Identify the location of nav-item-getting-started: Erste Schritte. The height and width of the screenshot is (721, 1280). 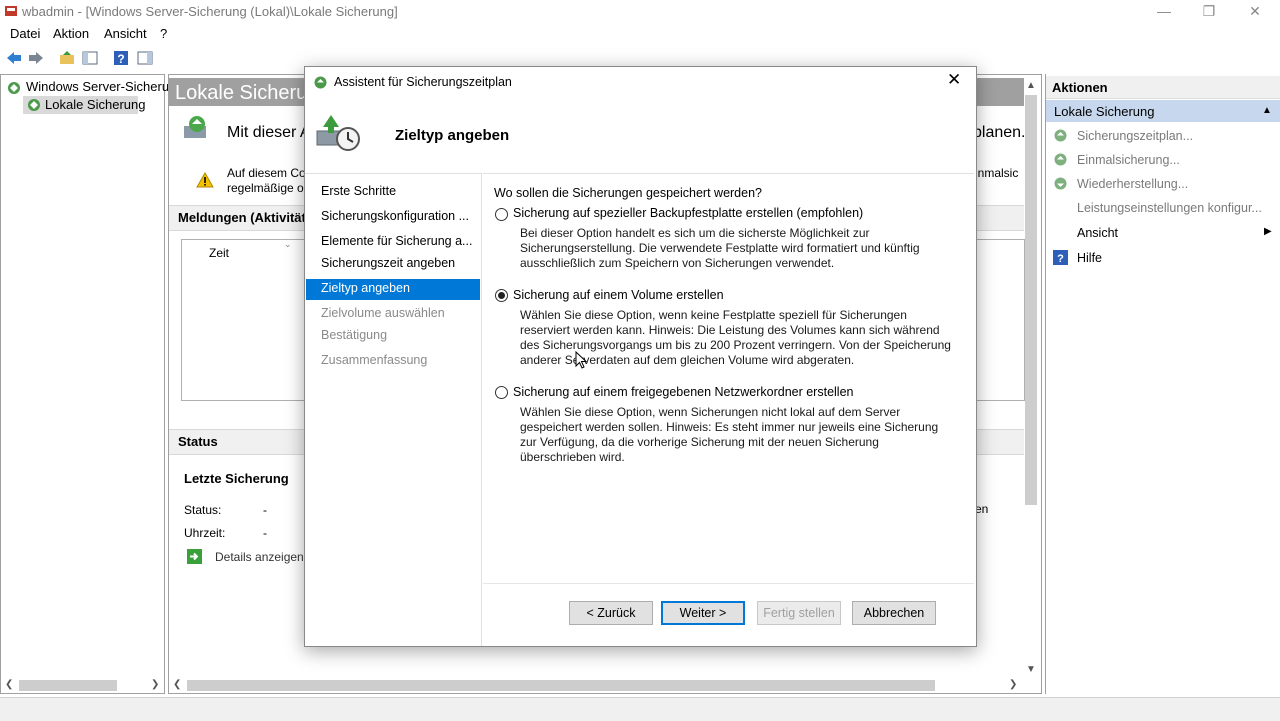
(358, 191).